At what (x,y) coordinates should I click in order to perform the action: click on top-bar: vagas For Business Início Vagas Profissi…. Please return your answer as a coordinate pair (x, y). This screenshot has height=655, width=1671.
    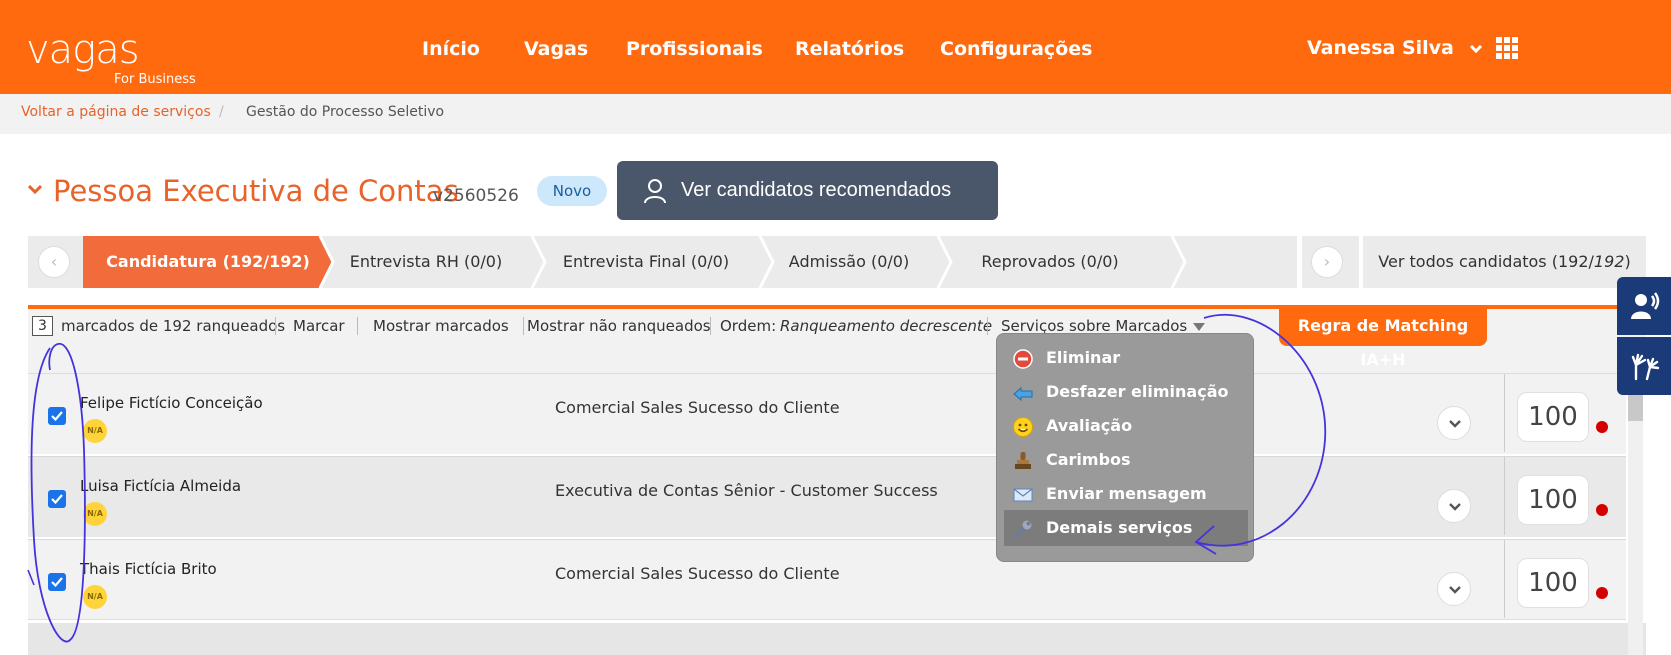
    Looking at the image, I should click on (835, 47).